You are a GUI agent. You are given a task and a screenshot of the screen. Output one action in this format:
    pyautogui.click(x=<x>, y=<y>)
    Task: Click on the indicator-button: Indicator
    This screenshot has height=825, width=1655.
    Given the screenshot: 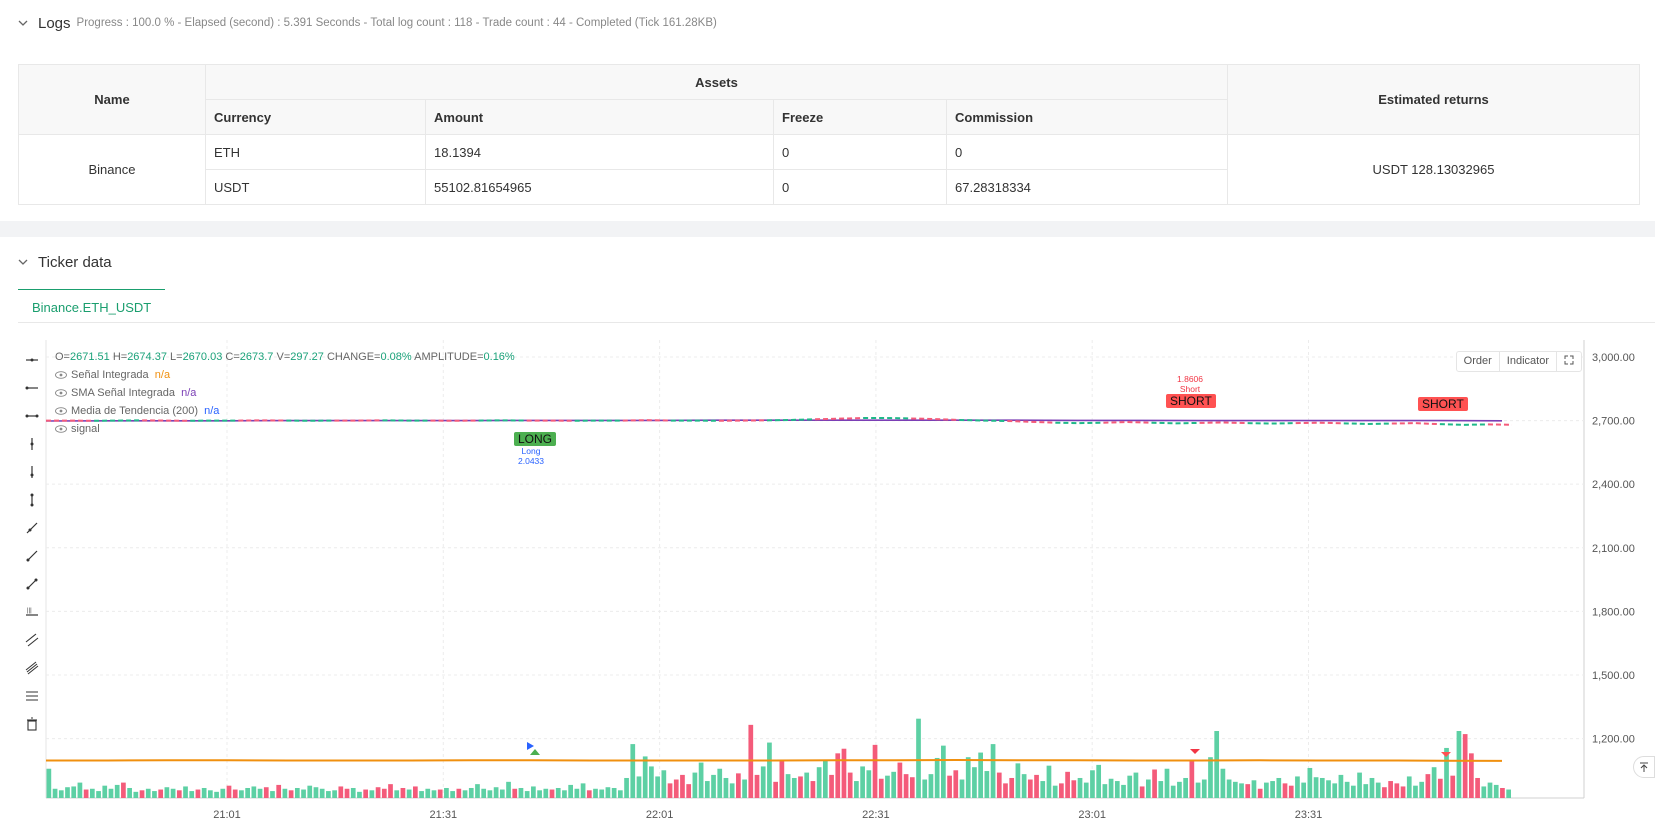 What is the action you would take?
    pyautogui.click(x=1528, y=361)
    